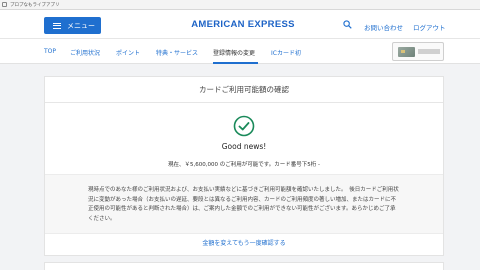 The height and width of the screenshot is (270, 480). I want to click on menu-button-label: メニュー, so click(81, 25).